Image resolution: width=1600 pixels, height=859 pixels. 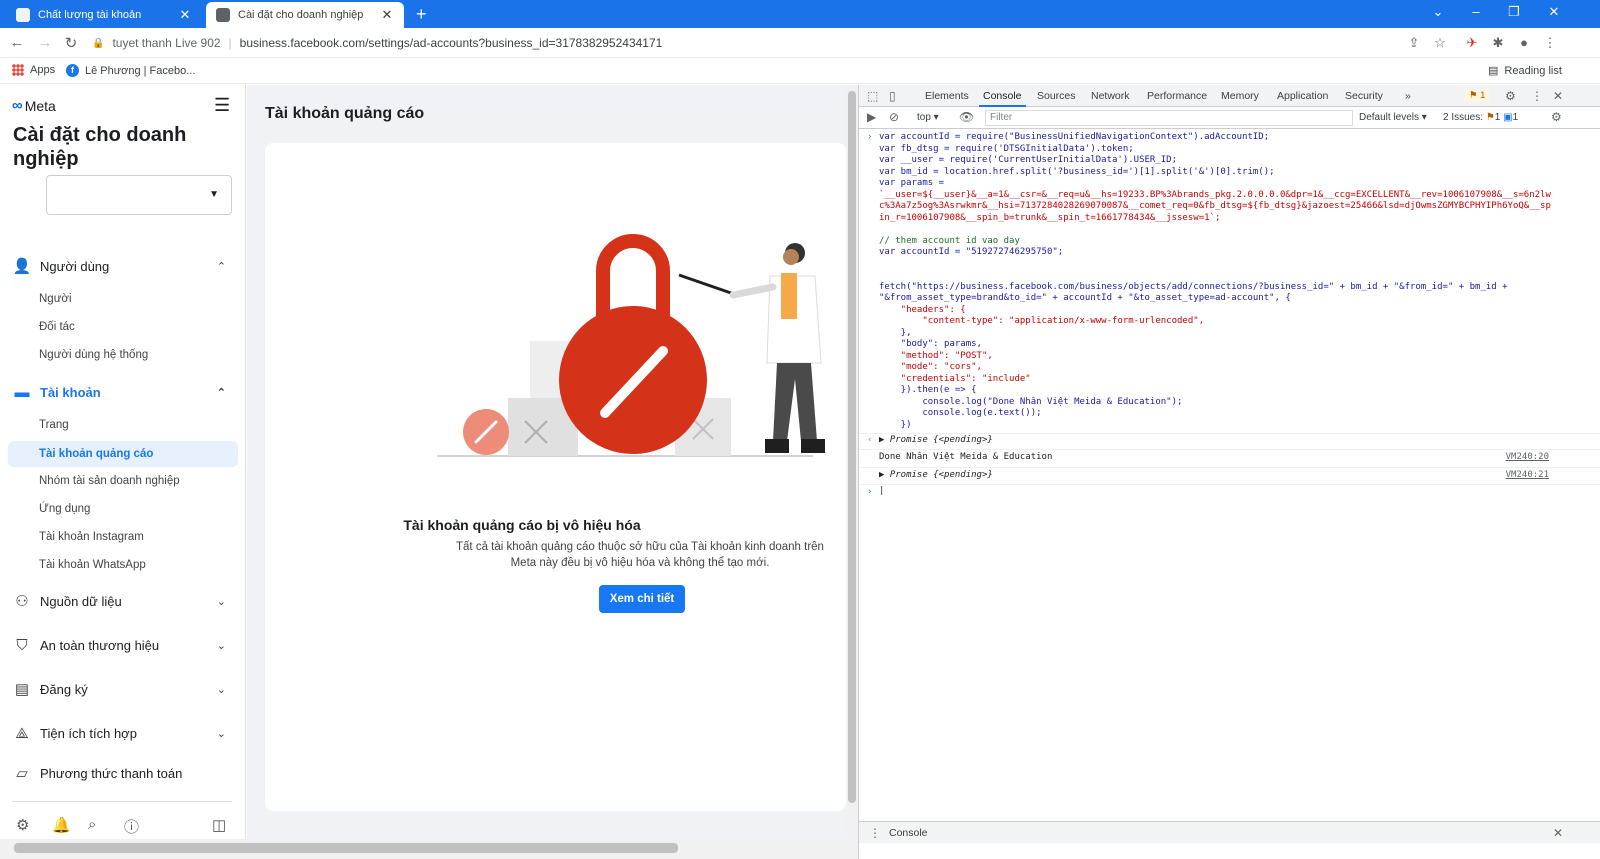 What do you see at coordinates (1472, 43) in the screenshot?
I see `extension-icon: ✈` at bounding box center [1472, 43].